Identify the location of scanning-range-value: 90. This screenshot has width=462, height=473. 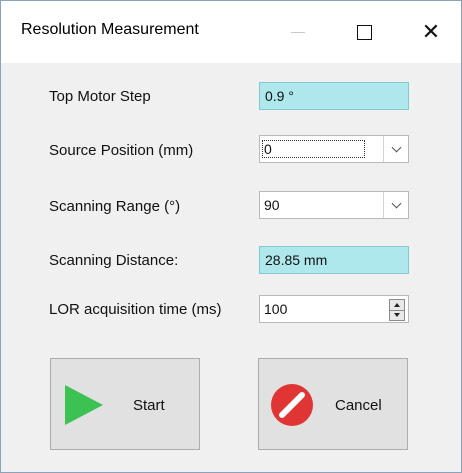
(272, 205).